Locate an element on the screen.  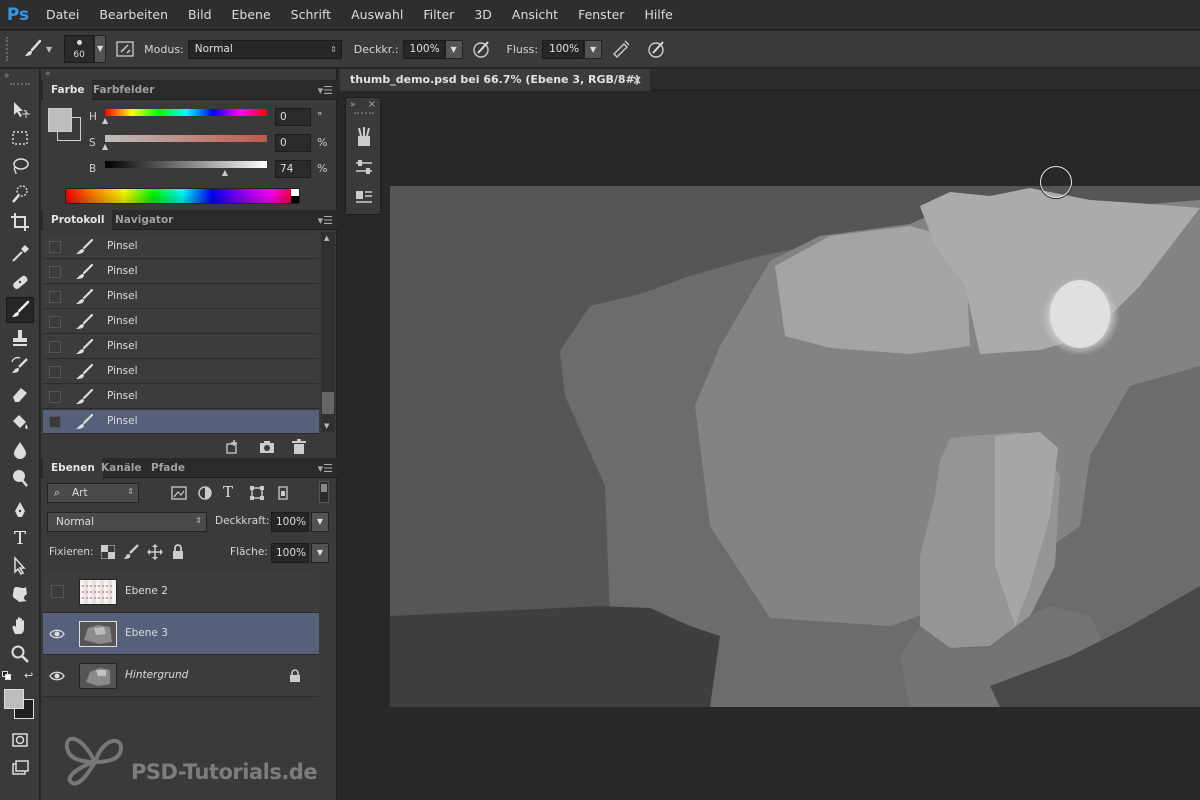
paint-bucket-tool-icon is located at coordinates (20, 422).